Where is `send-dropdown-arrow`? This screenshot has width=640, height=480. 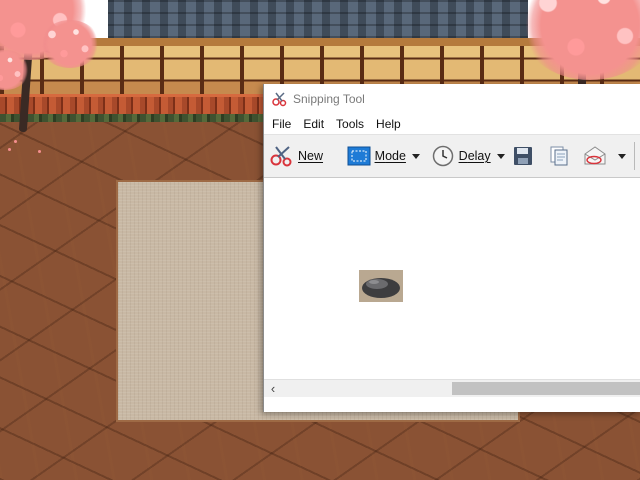 send-dropdown-arrow is located at coordinates (621, 156).